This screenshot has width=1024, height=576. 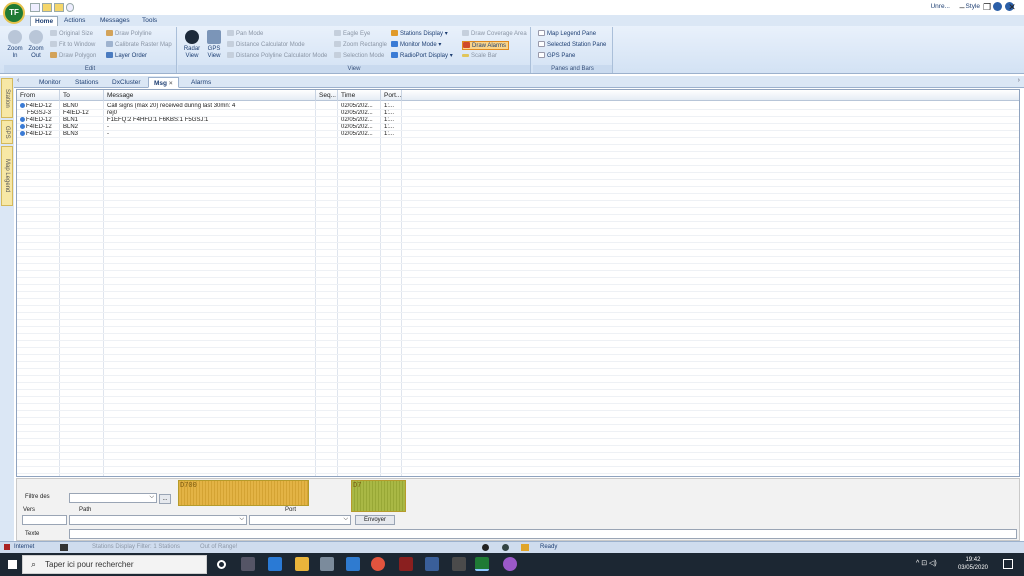 I want to click on notification-icon, so click(x=1008, y=564).